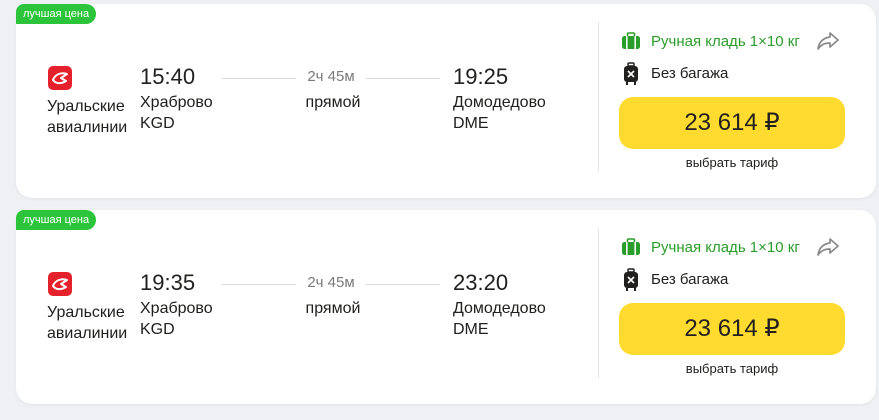 This screenshot has width=879, height=420. I want to click on departure-time: 15:40, so click(168, 76).